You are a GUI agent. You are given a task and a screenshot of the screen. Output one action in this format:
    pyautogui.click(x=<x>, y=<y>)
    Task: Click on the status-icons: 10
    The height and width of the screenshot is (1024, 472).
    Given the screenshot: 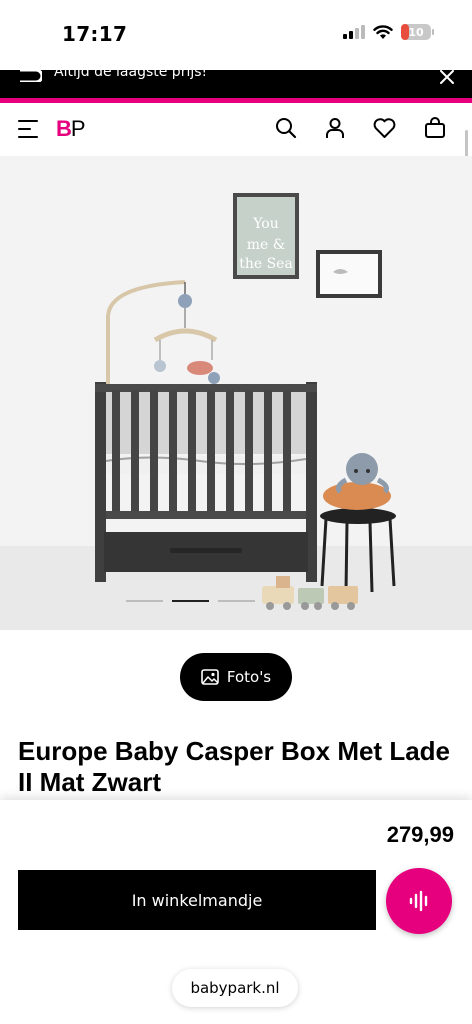 What is the action you would take?
    pyautogui.click(x=388, y=32)
    